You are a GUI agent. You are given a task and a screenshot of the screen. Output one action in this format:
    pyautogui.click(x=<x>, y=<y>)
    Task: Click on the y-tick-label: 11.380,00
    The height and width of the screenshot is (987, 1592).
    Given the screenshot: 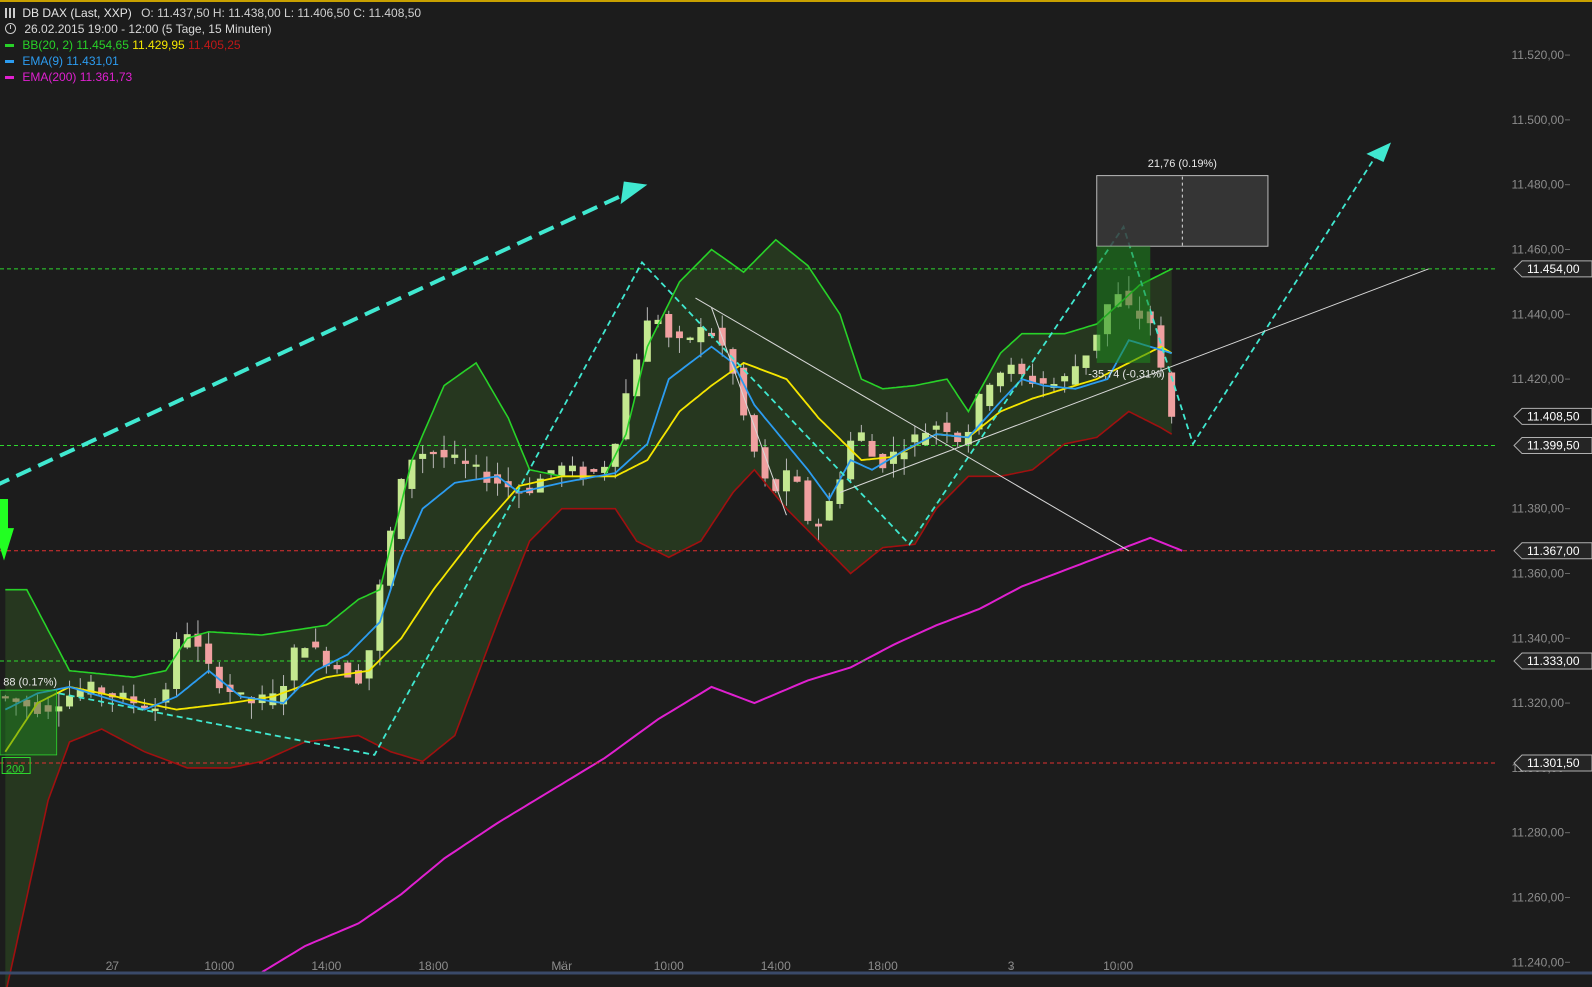 What is the action you would take?
    pyautogui.click(x=1538, y=509)
    